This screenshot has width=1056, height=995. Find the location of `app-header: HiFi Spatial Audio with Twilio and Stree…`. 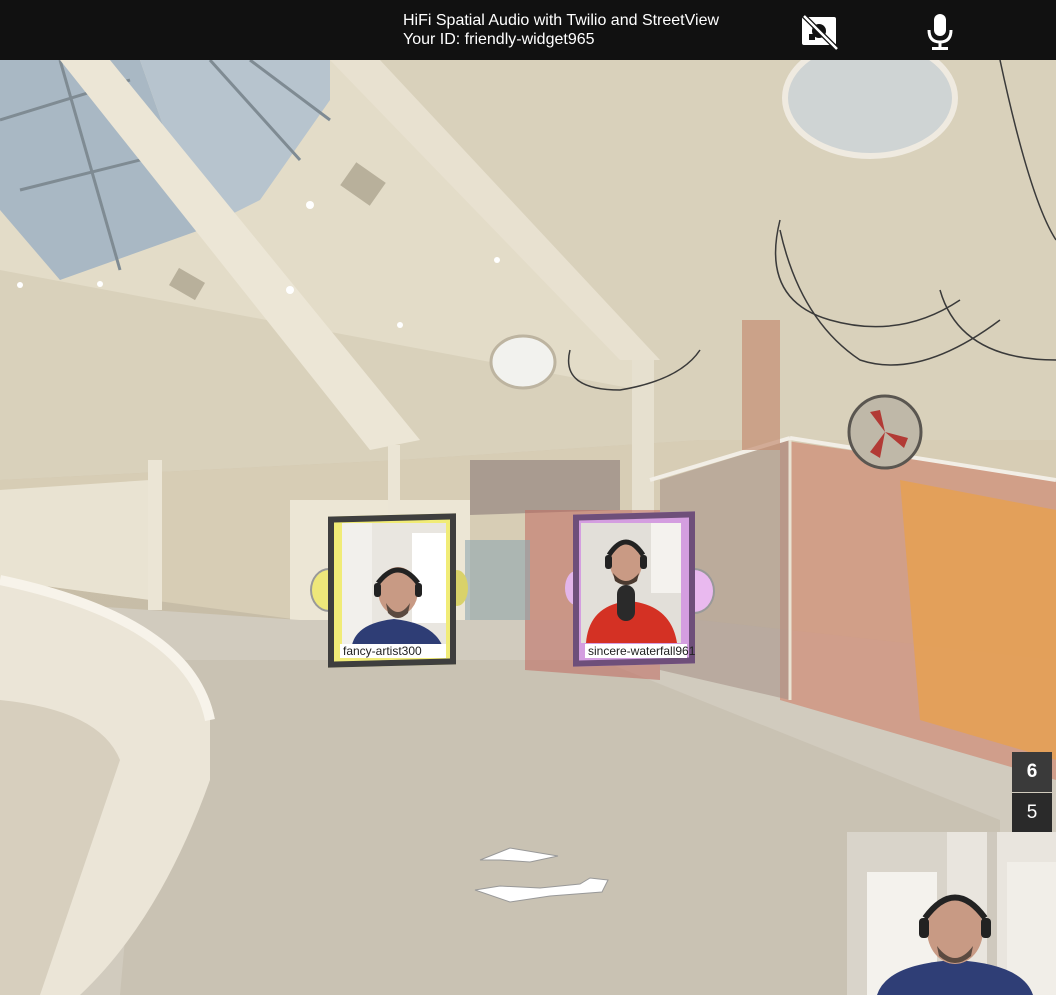

app-header: HiFi Spatial Audio with Twilio and Stree… is located at coordinates (528, 30).